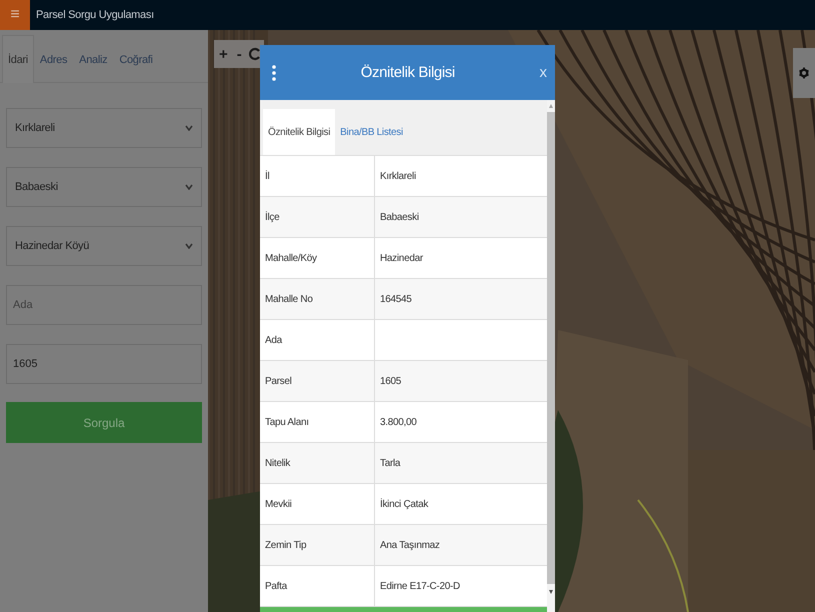  What do you see at coordinates (317, 504) in the screenshot?
I see `table-cell: Mevkii` at bounding box center [317, 504].